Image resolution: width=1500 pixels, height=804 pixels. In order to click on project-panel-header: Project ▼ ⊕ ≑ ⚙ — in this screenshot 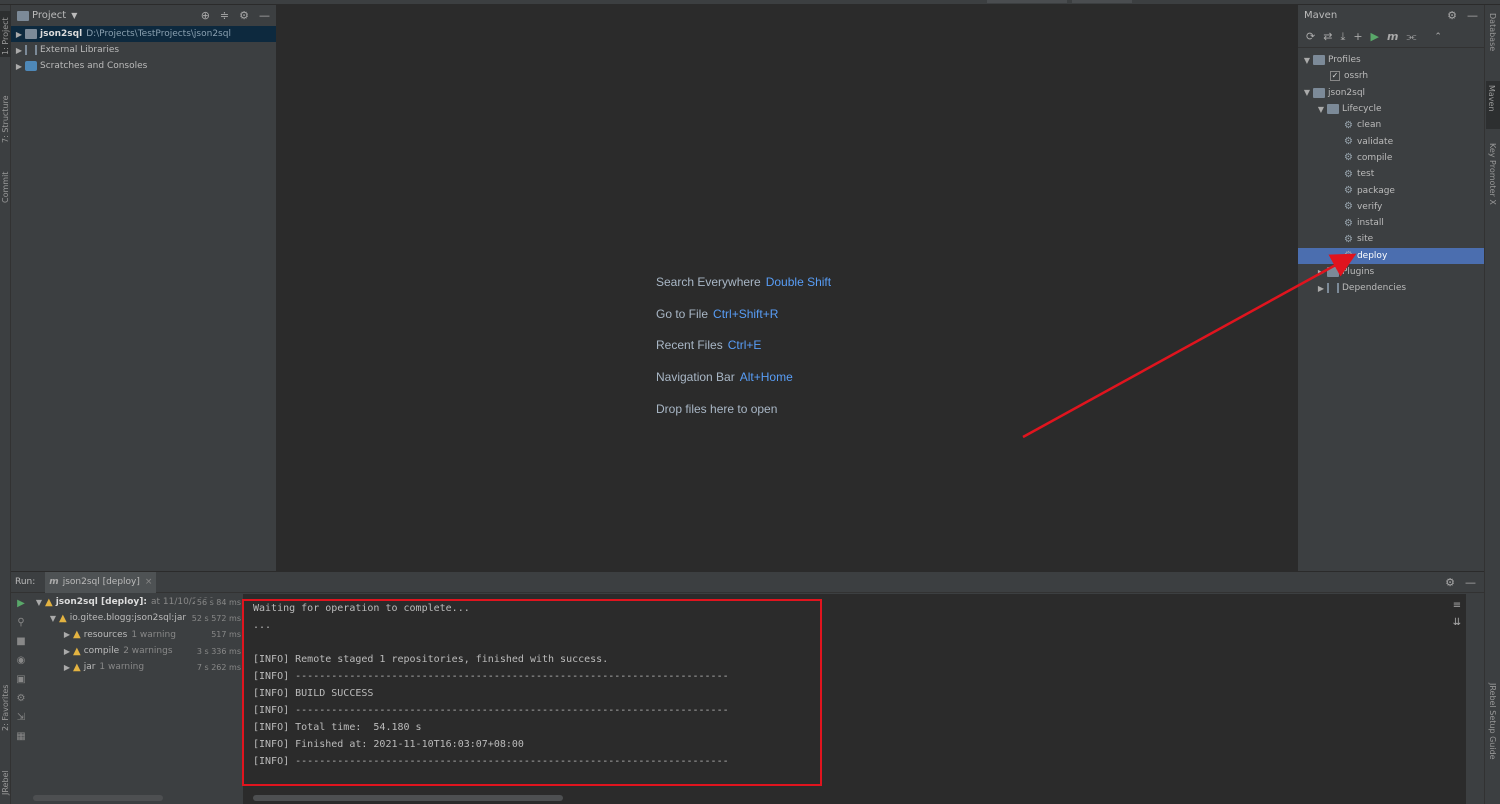, I will do `click(143, 15)`.